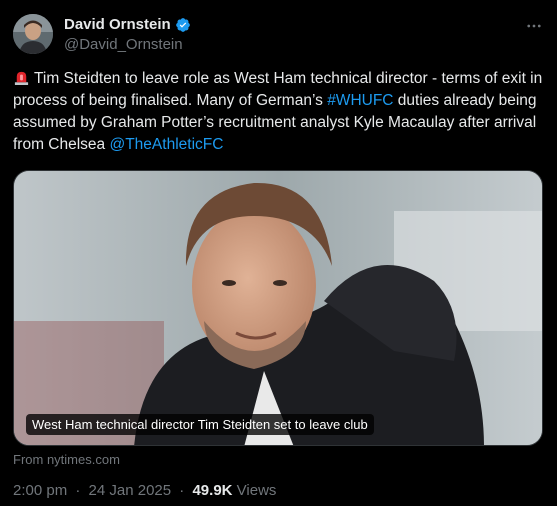  What do you see at coordinates (212, 490) in the screenshot?
I see `views-count: 49.9K` at bounding box center [212, 490].